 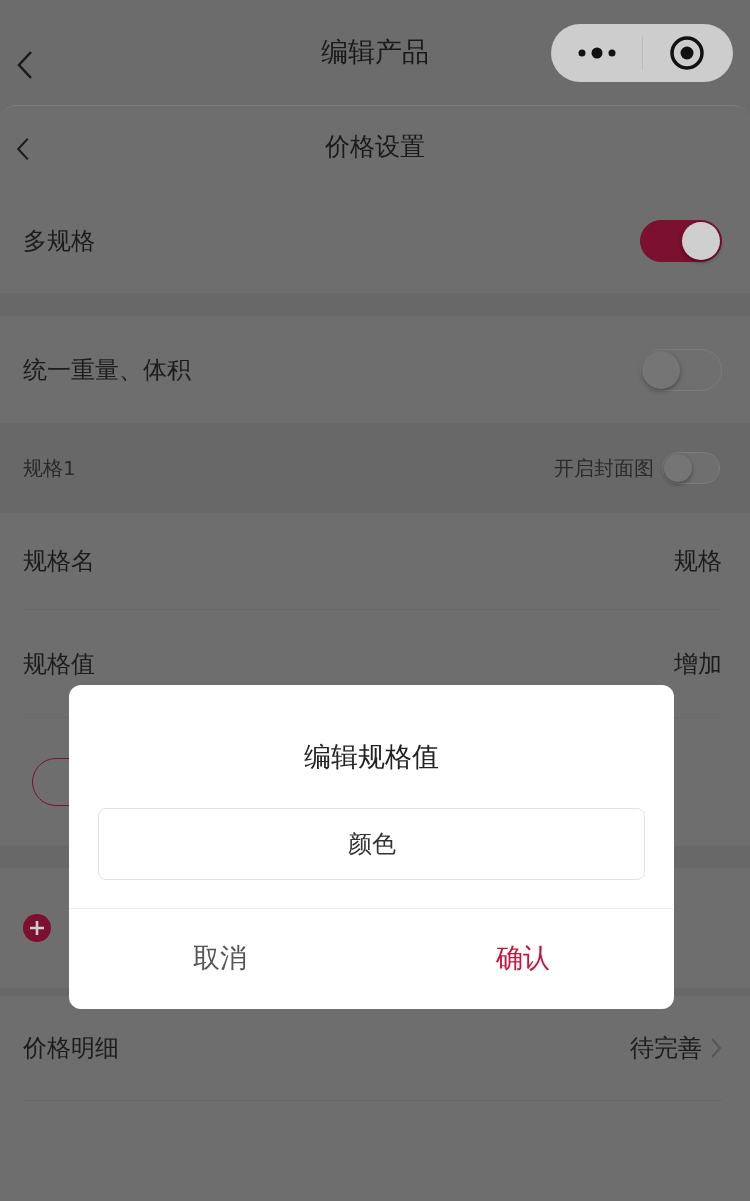 What do you see at coordinates (698, 561) in the screenshot?
I see `row-value: 规格` at bounding box center [698, 561].